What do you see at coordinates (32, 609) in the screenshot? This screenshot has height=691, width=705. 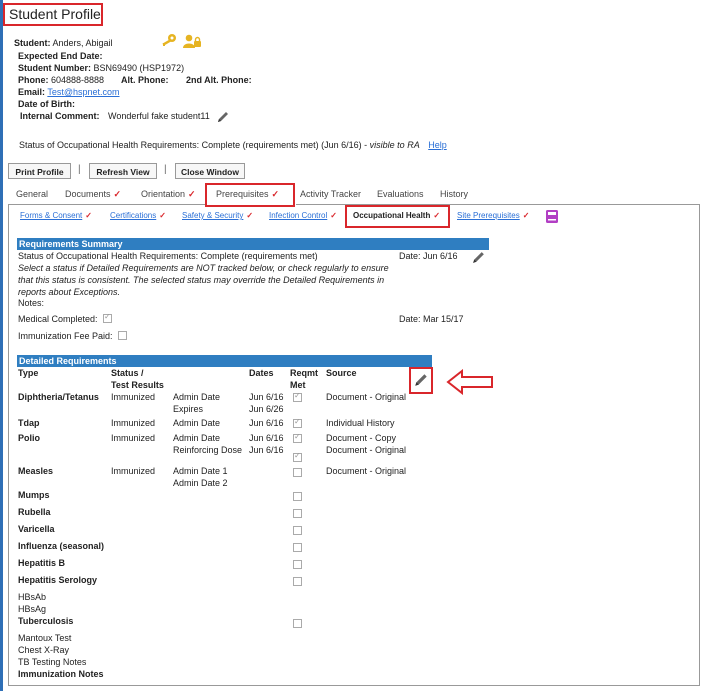 I see `row-hbsag: HBsAg` at bounding box center [32, 609].